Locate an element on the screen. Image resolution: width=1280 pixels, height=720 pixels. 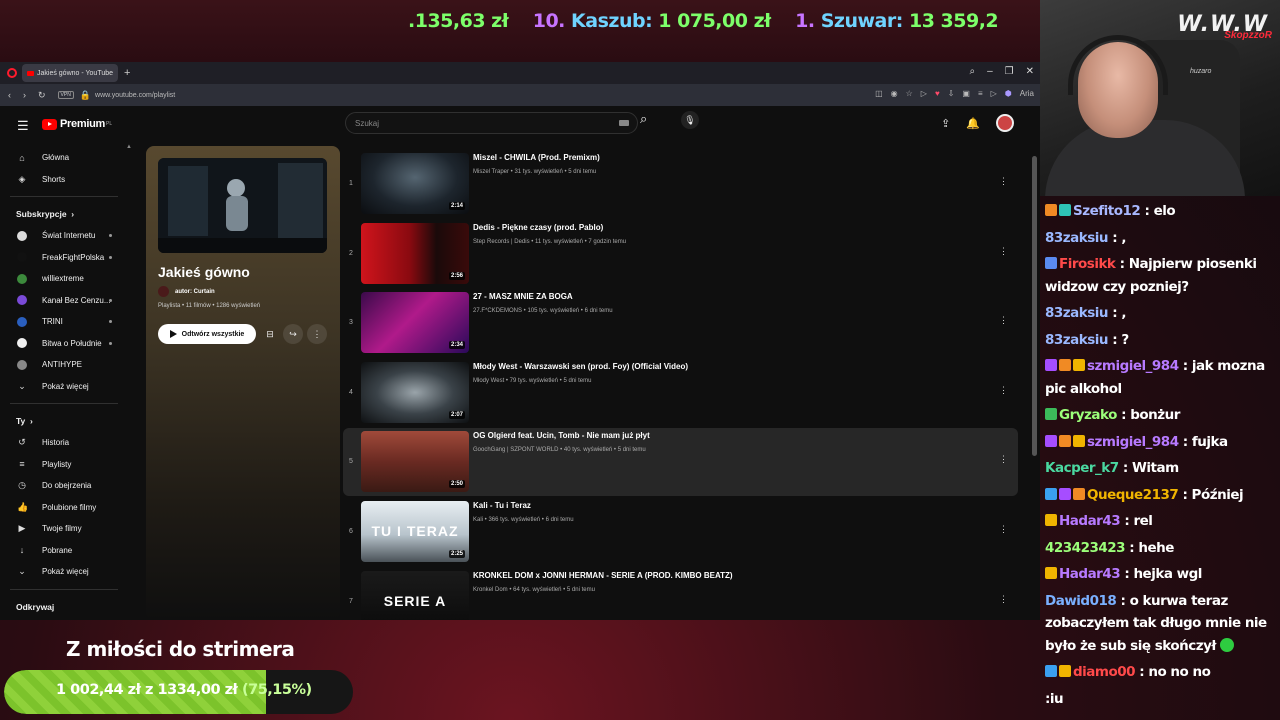
browser-tab: Jakieś gówno - YouTube is located at coordinates (70, 73).